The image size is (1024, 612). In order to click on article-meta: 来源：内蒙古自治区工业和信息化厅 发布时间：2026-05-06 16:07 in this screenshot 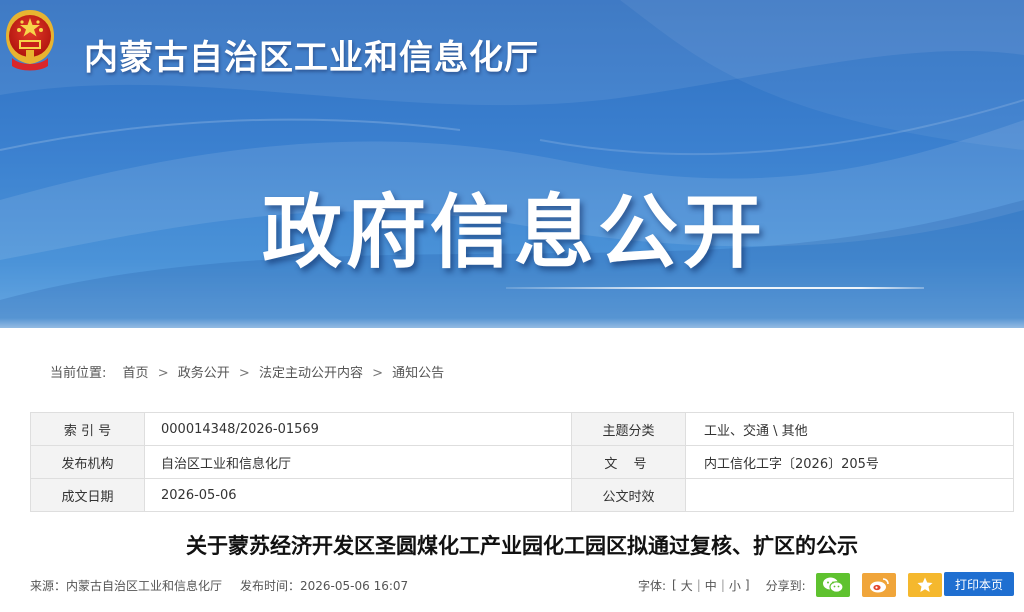, I will do `click(219, 585)`.